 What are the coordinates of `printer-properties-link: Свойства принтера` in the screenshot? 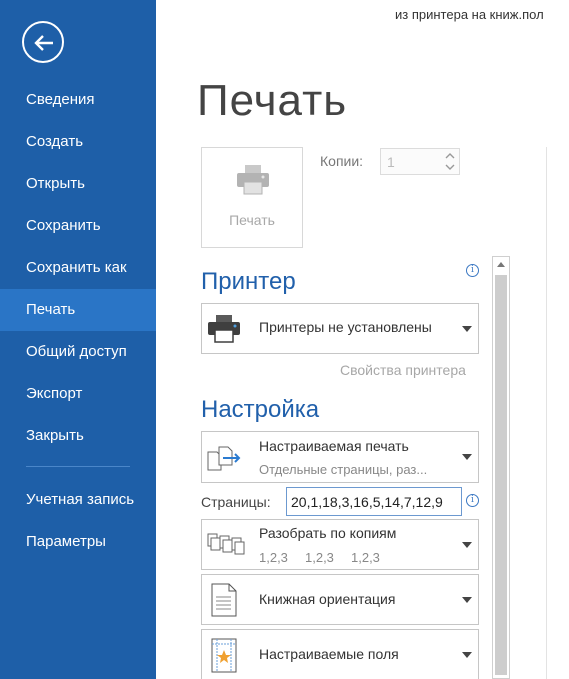 It's located at (403, 370).